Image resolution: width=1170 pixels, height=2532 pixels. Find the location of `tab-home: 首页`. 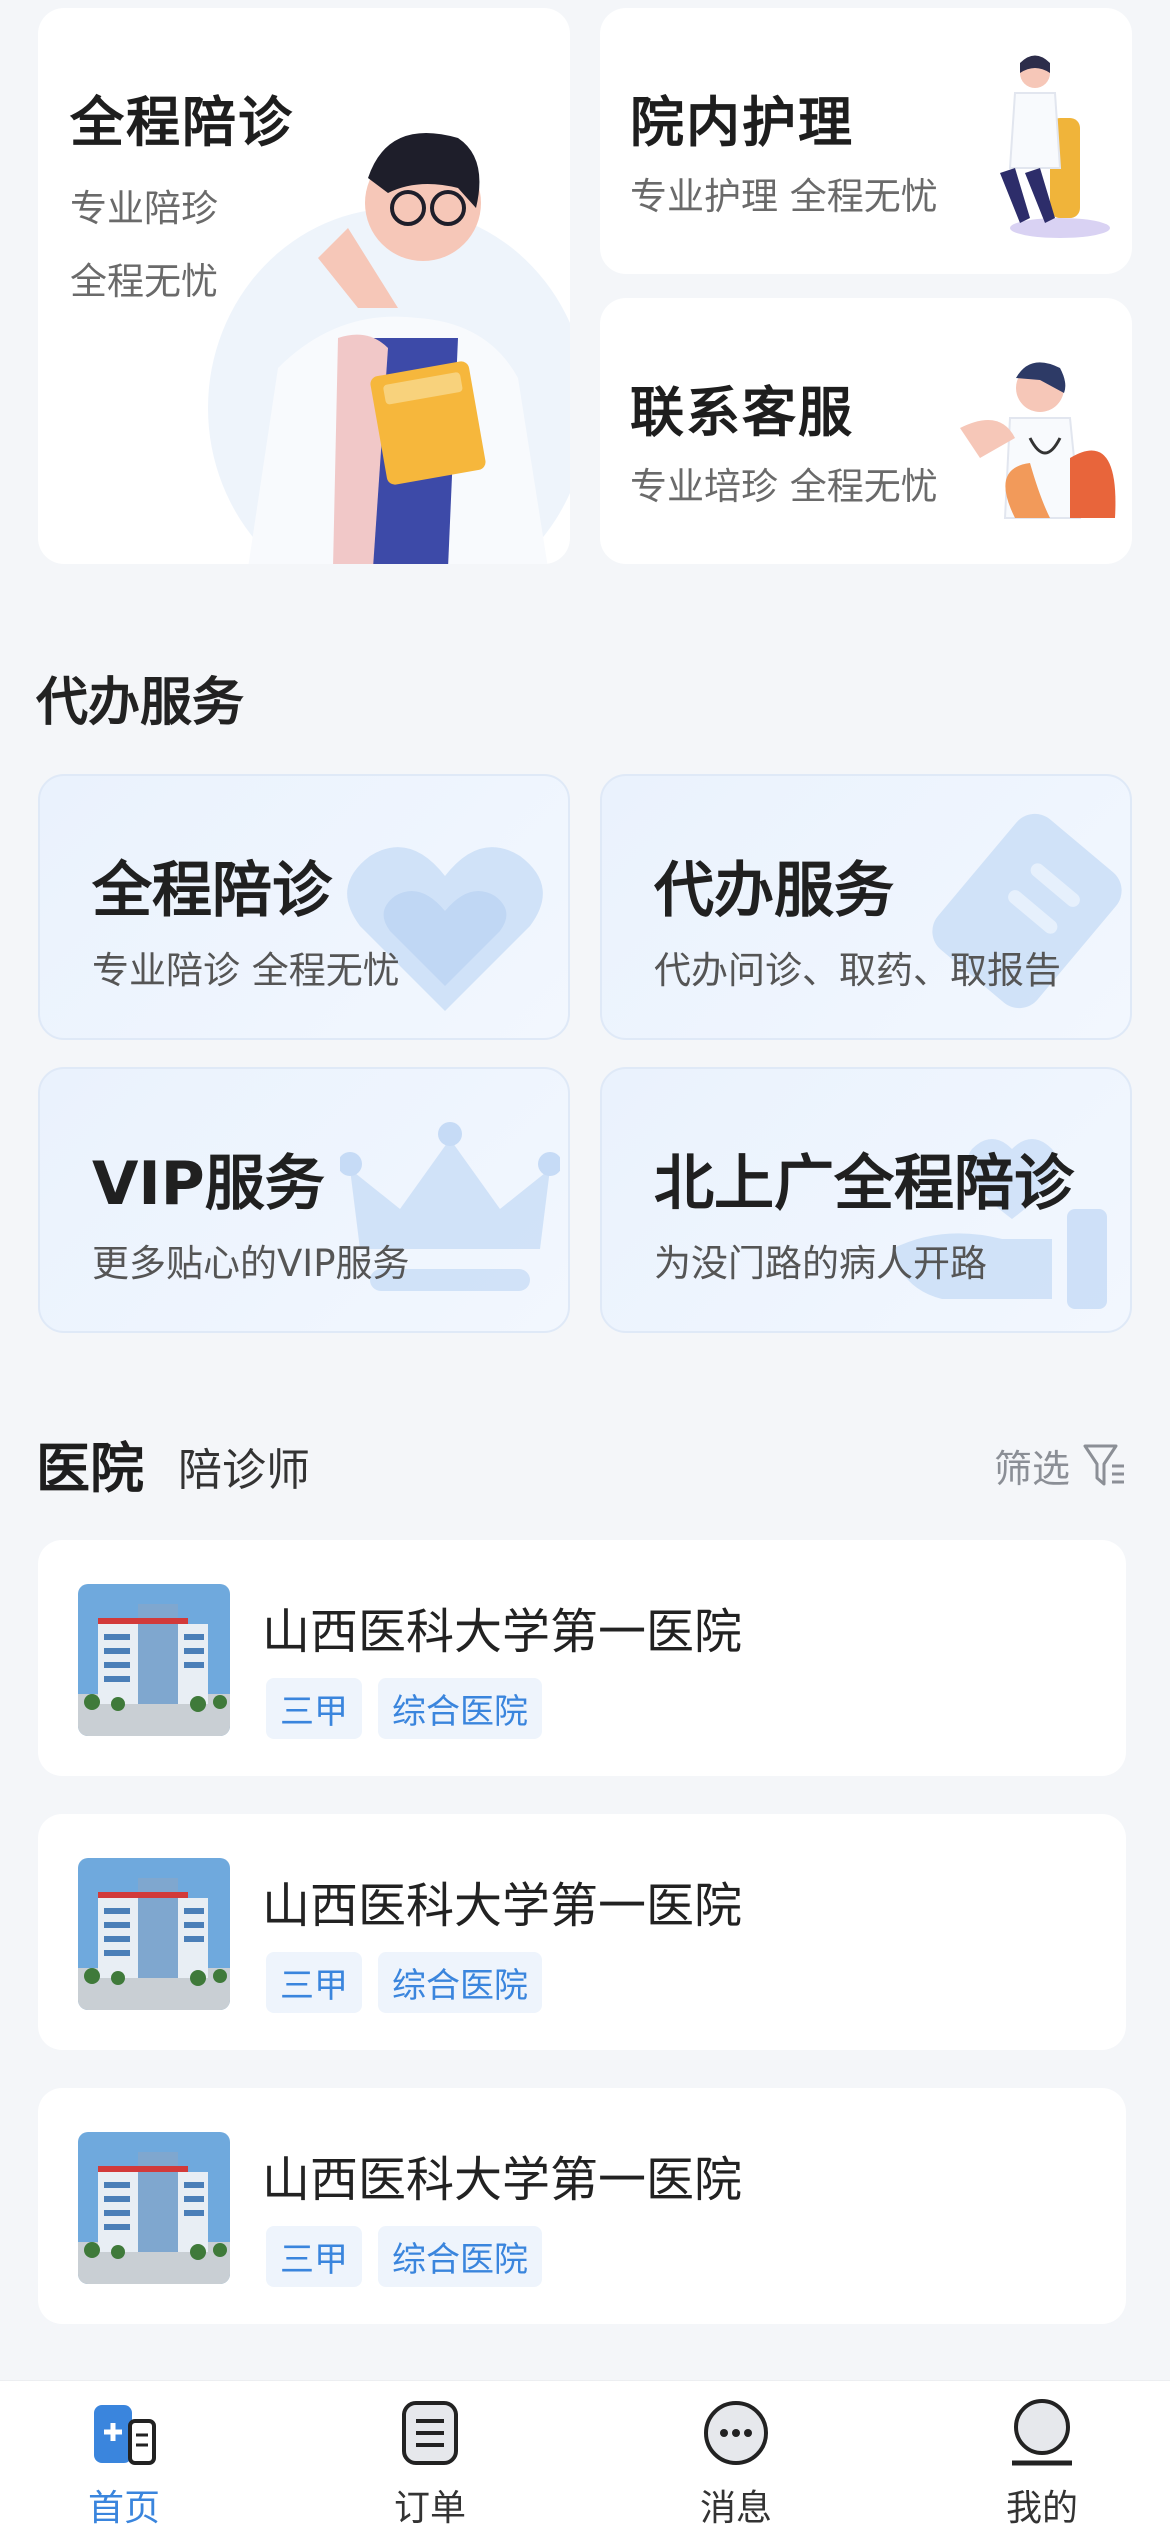

tab-home: 首页 is located at coordinates (124, 2464).